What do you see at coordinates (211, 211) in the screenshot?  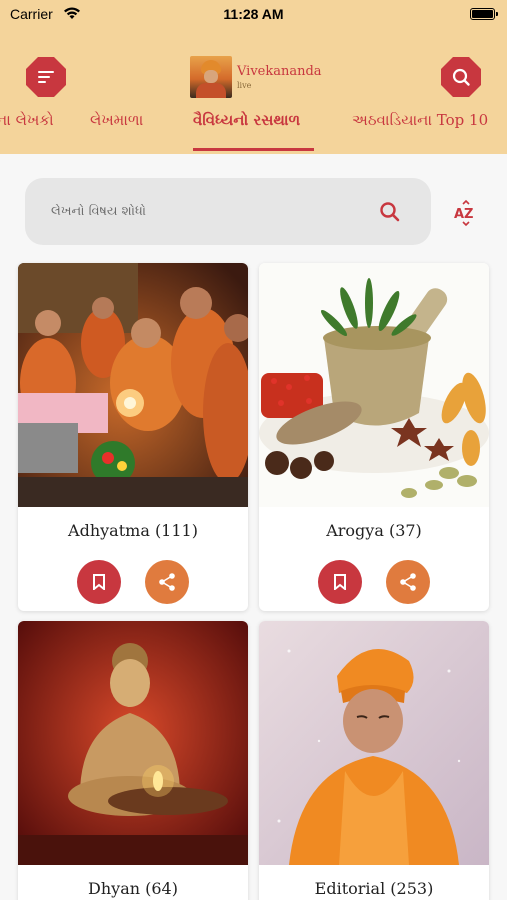 I see `search-input` at bounding box center [211, 211].